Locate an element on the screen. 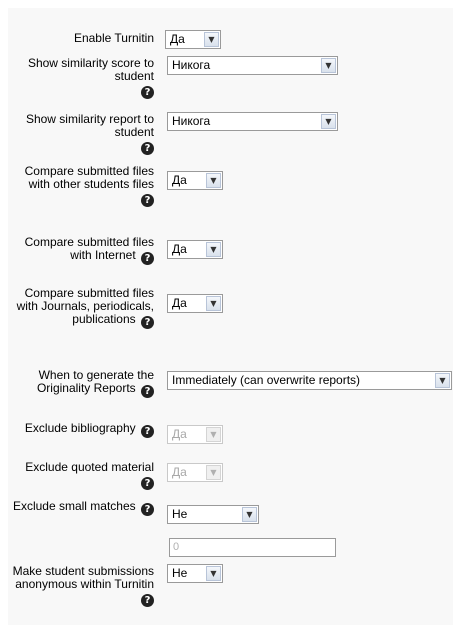 This screenshot has height=625, width=453. compare-internet-label: Compare submitted files with Internet ? is located at coordinates (89, 250).